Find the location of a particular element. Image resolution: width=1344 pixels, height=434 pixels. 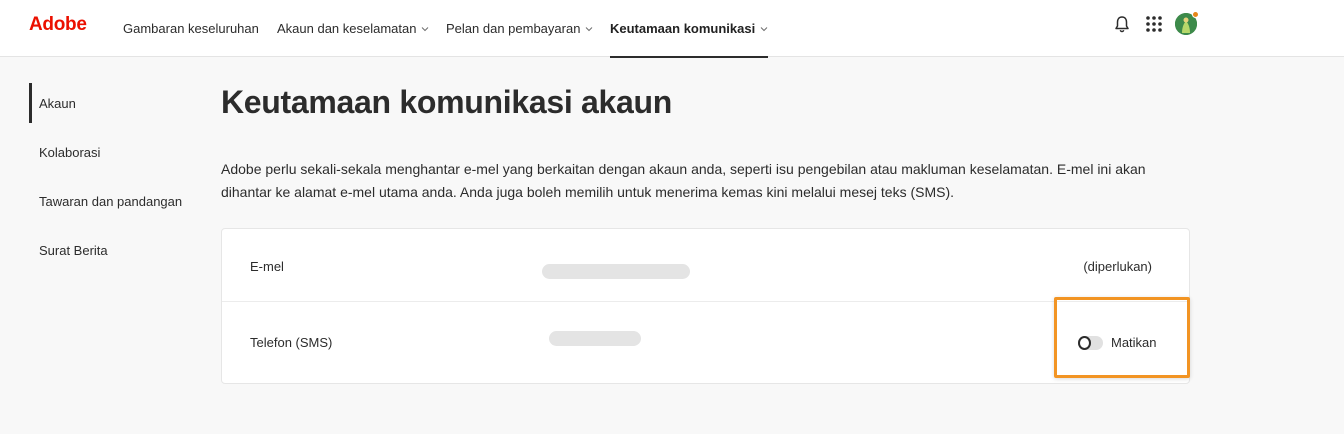

bell-icon is located at coordinates (1122, 24).